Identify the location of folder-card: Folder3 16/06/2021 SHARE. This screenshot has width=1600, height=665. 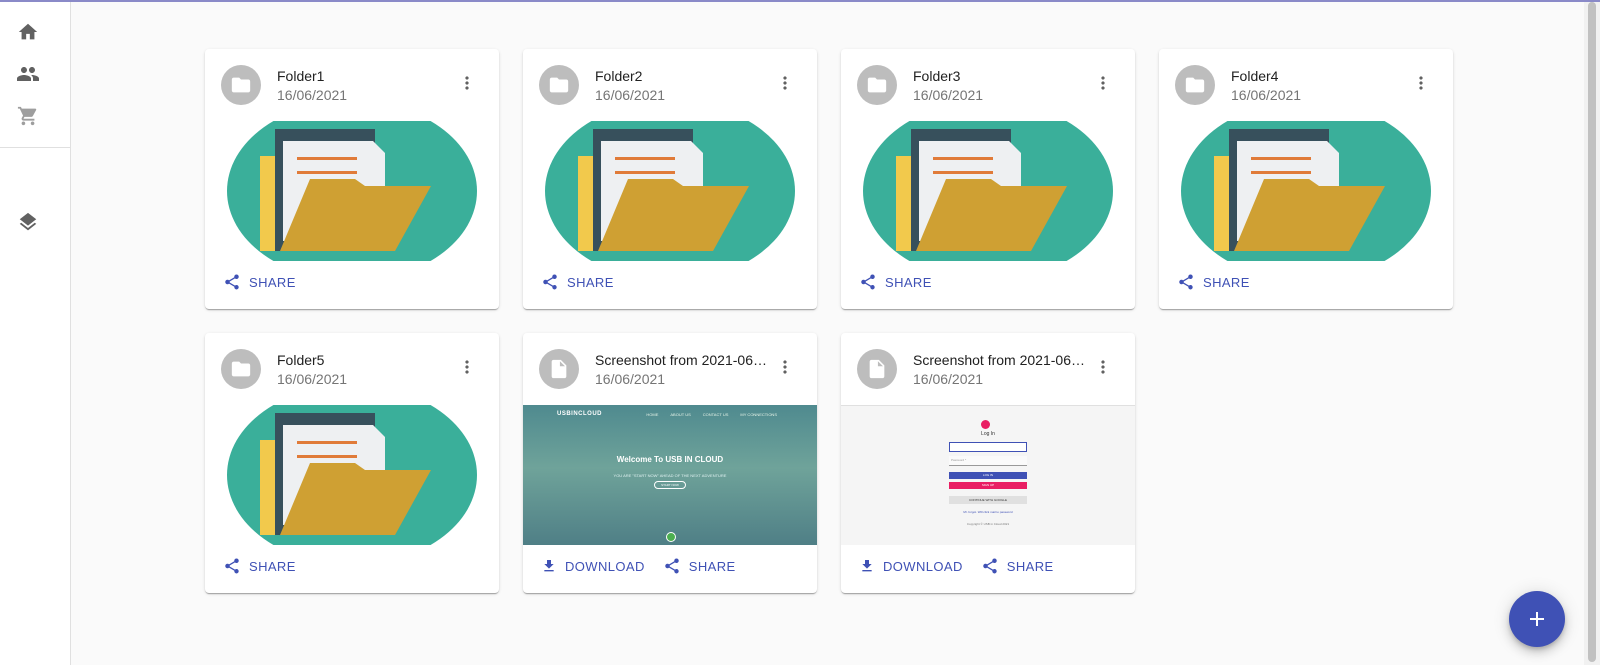
(988, 179).